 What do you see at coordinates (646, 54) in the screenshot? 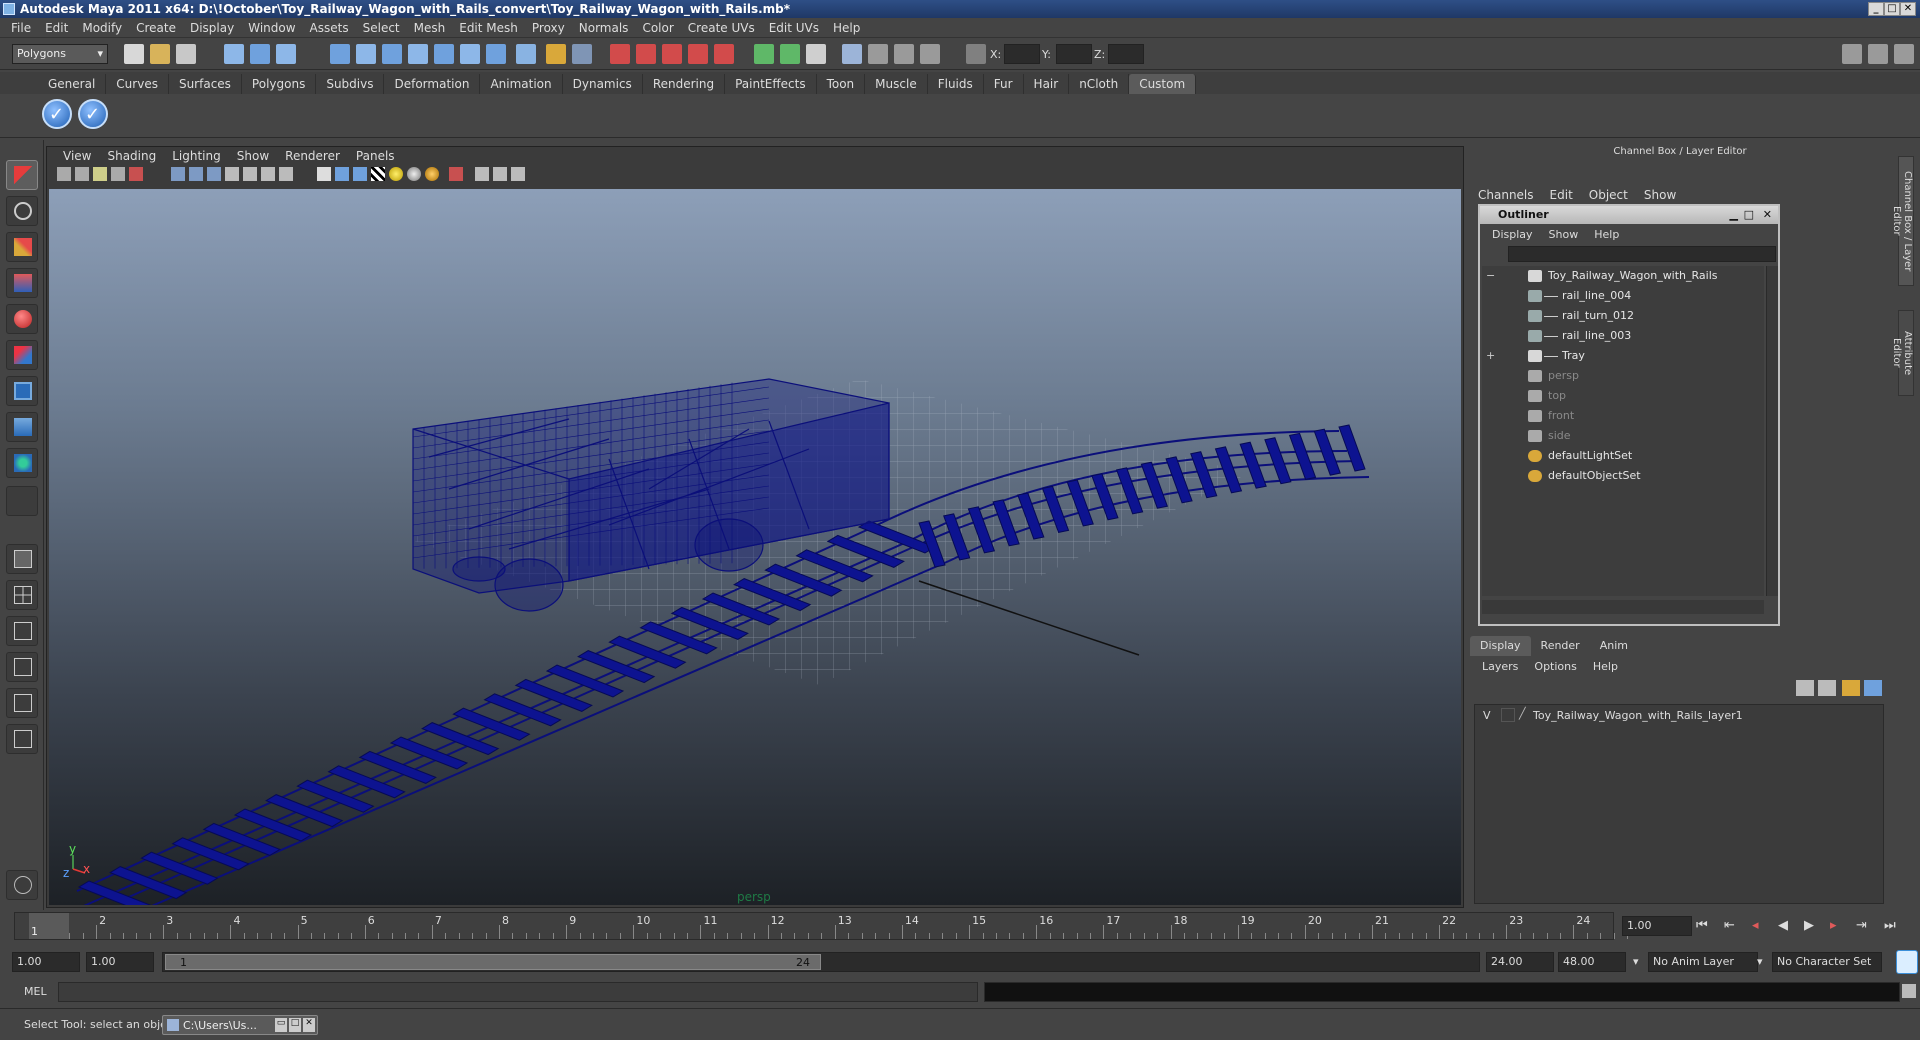
I see `snap-curve-icon` at bounding box center [646, 54].